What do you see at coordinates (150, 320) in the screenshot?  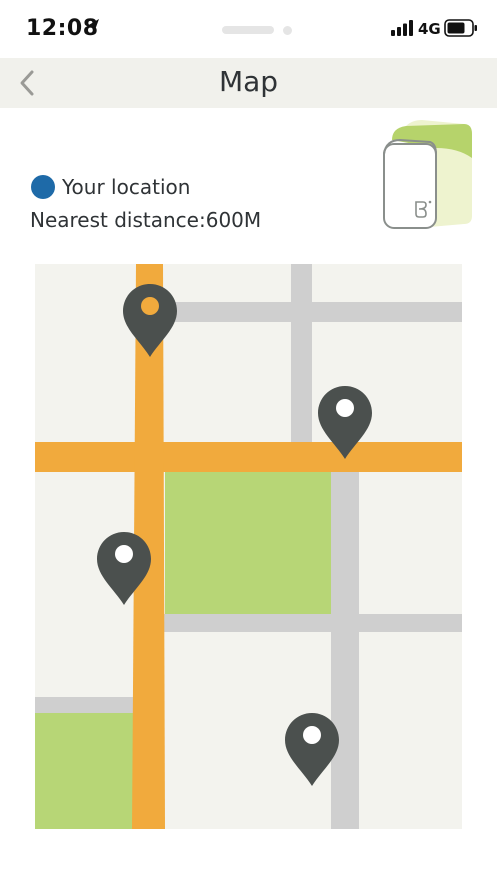 I see `user-location-pin` at bounding box center [150, 320].